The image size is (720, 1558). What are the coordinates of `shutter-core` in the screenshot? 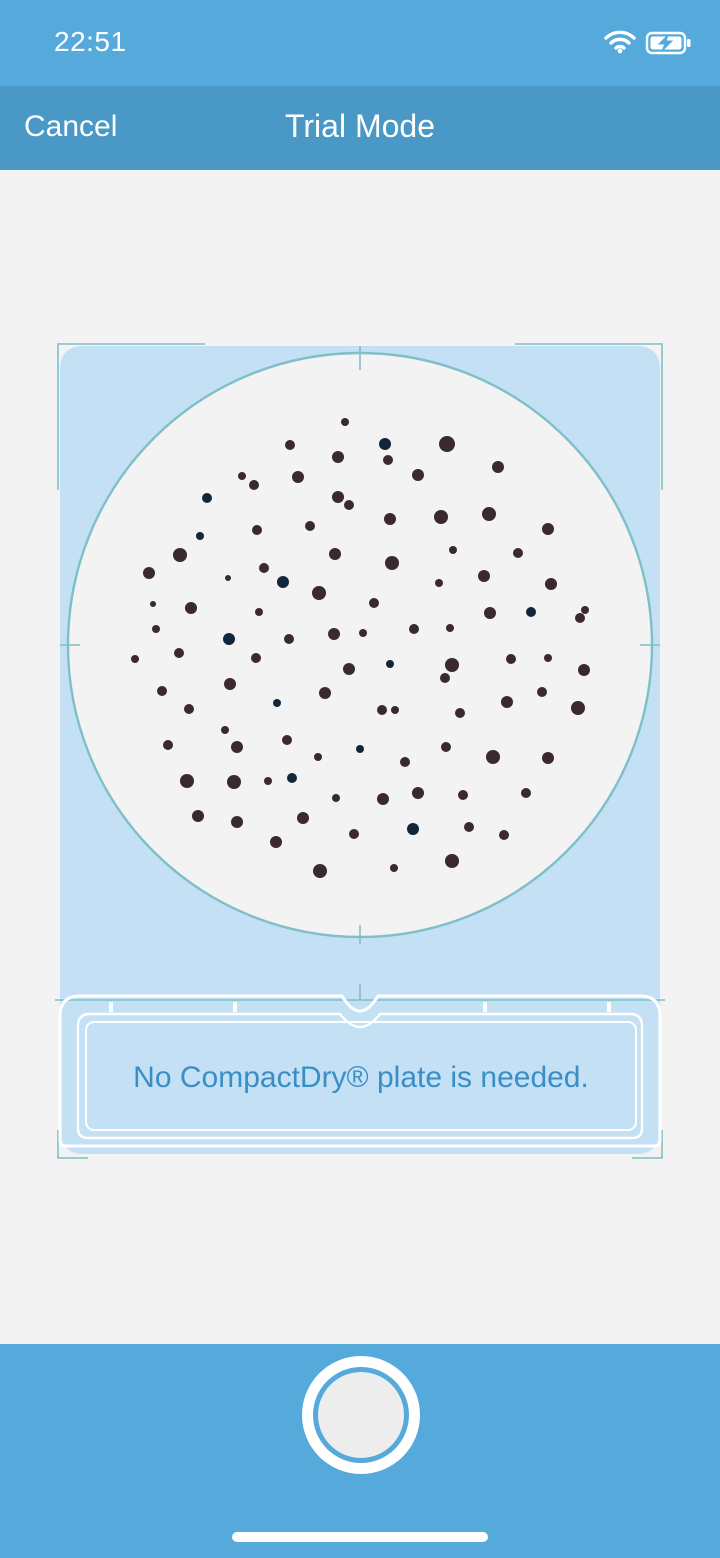 It's located at (361, 1415).